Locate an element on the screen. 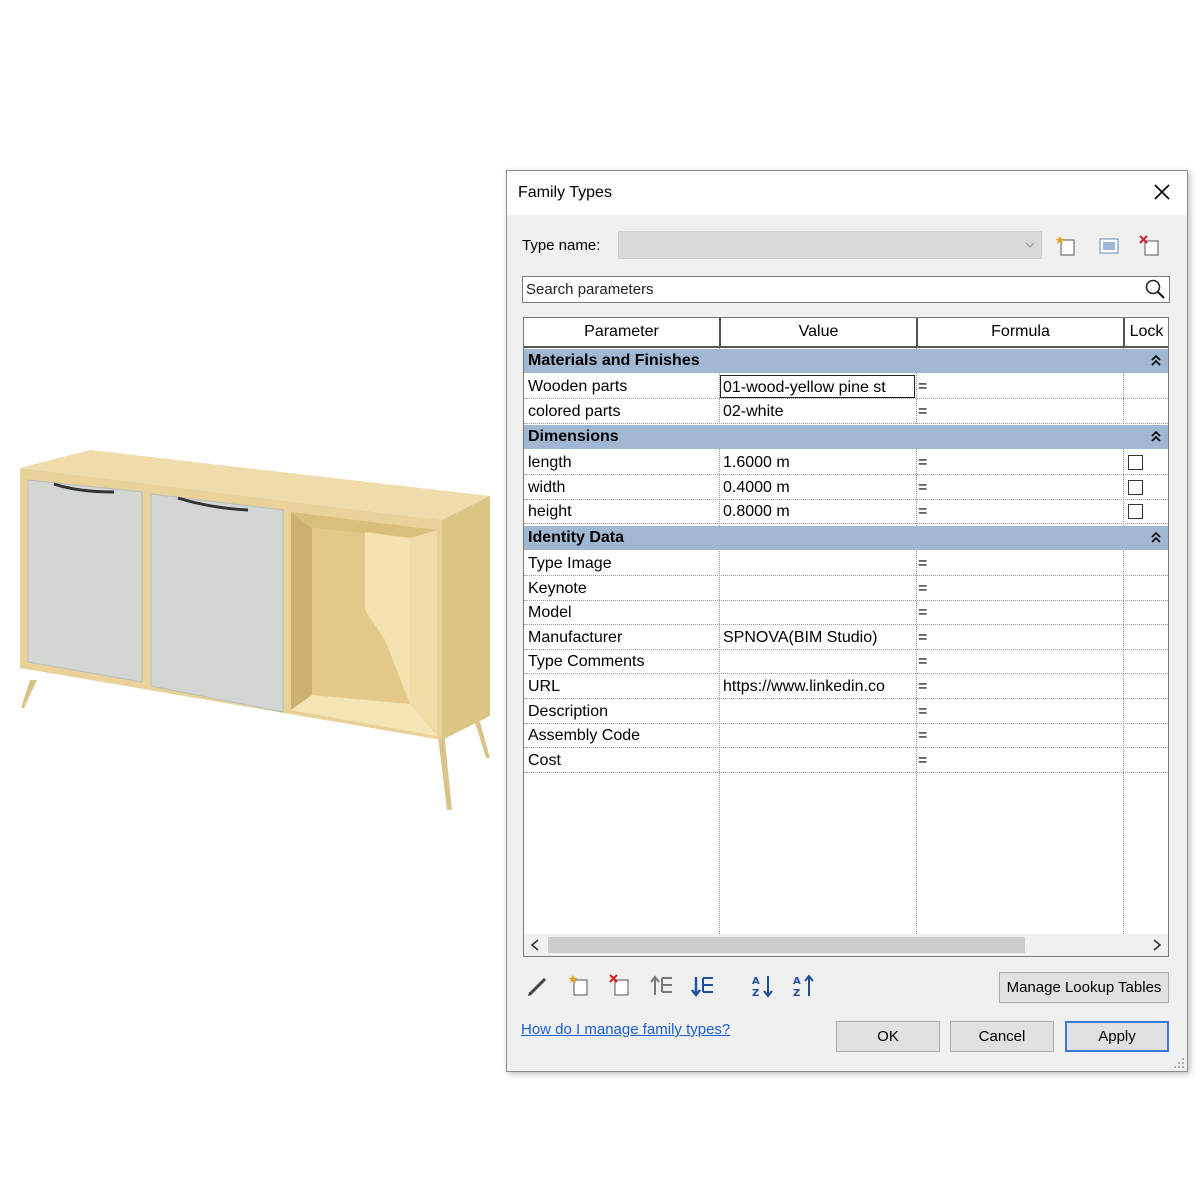  parameter-name: Type Comments is located at coordinates (586, 662).